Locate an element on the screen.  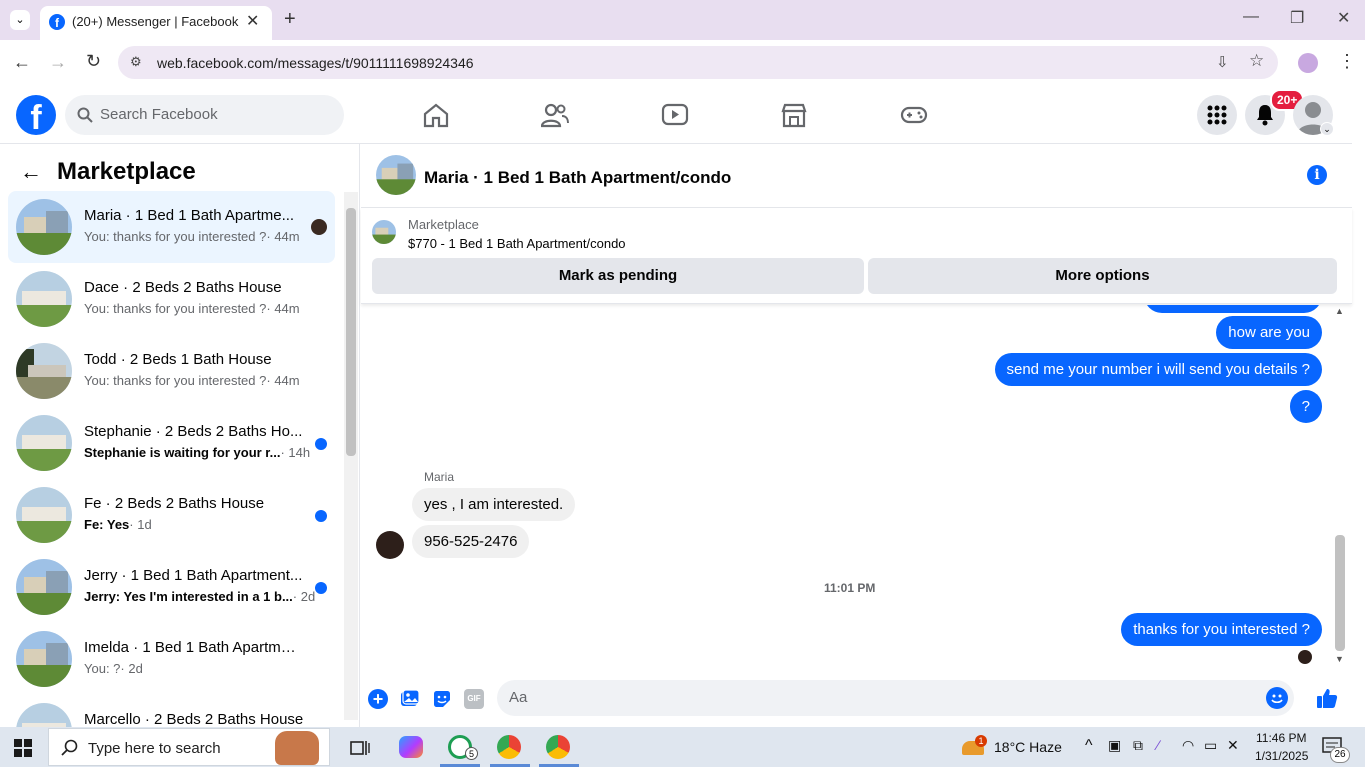
message-bubble-incoming: yes , I am interested. is located at coordinates (494, 504).